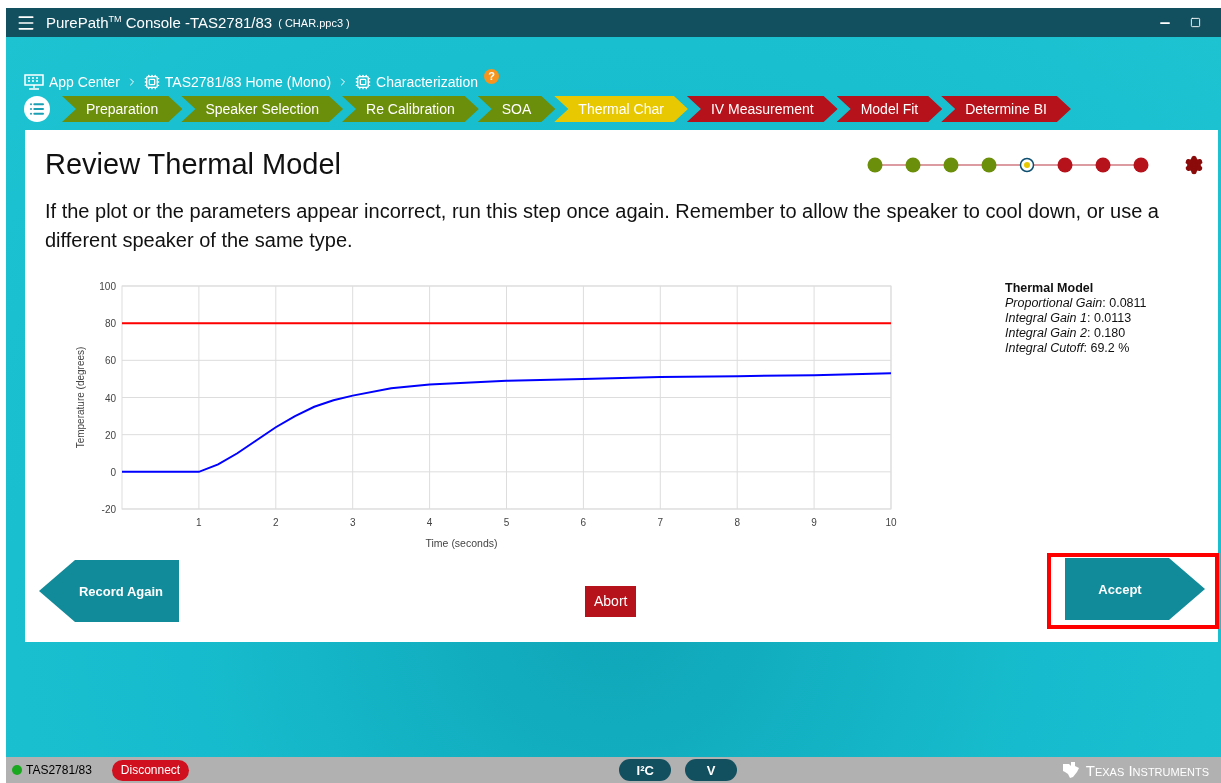 The height and width of the screenshot is (783, 1221). Describe the element at coordinates (110, 435) in the screenshot. I see `tick-label: 20` at that location.